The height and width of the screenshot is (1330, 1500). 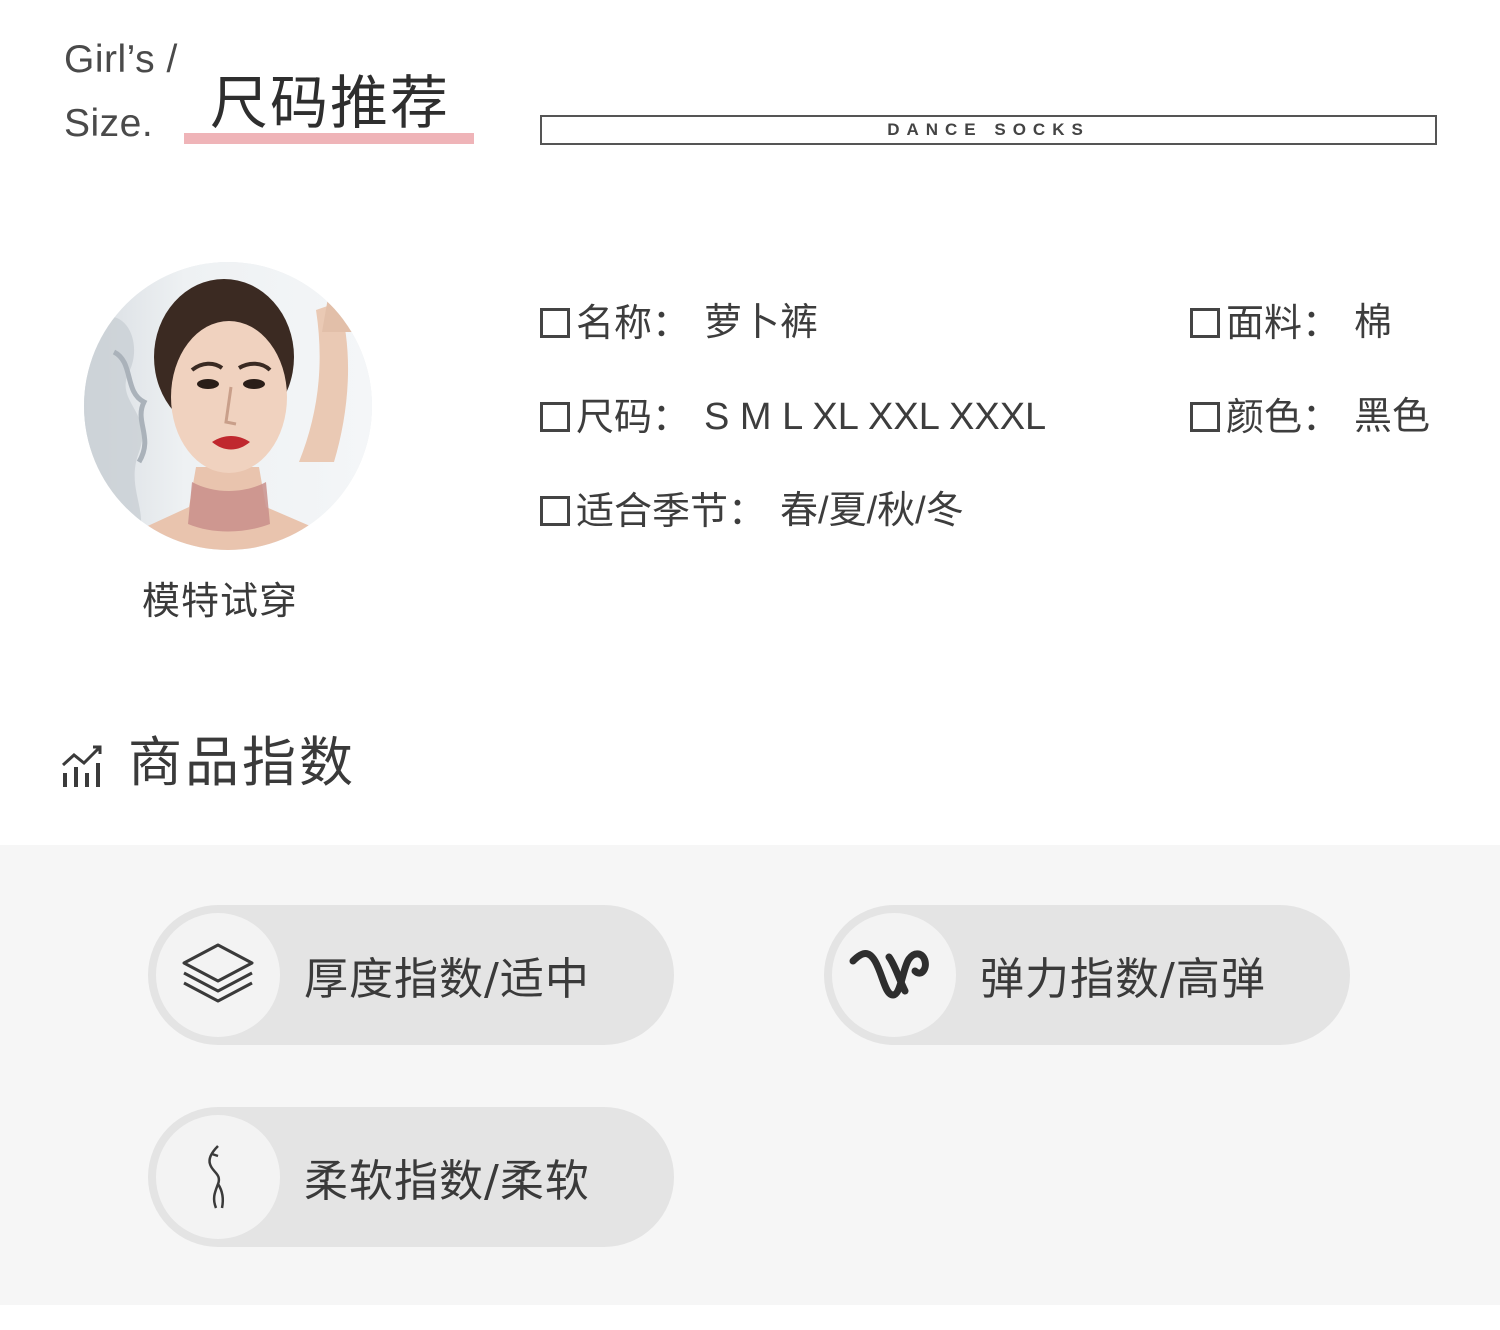 I want to click on section-title-product-index: 商品指数, so click(x=242, y=762).